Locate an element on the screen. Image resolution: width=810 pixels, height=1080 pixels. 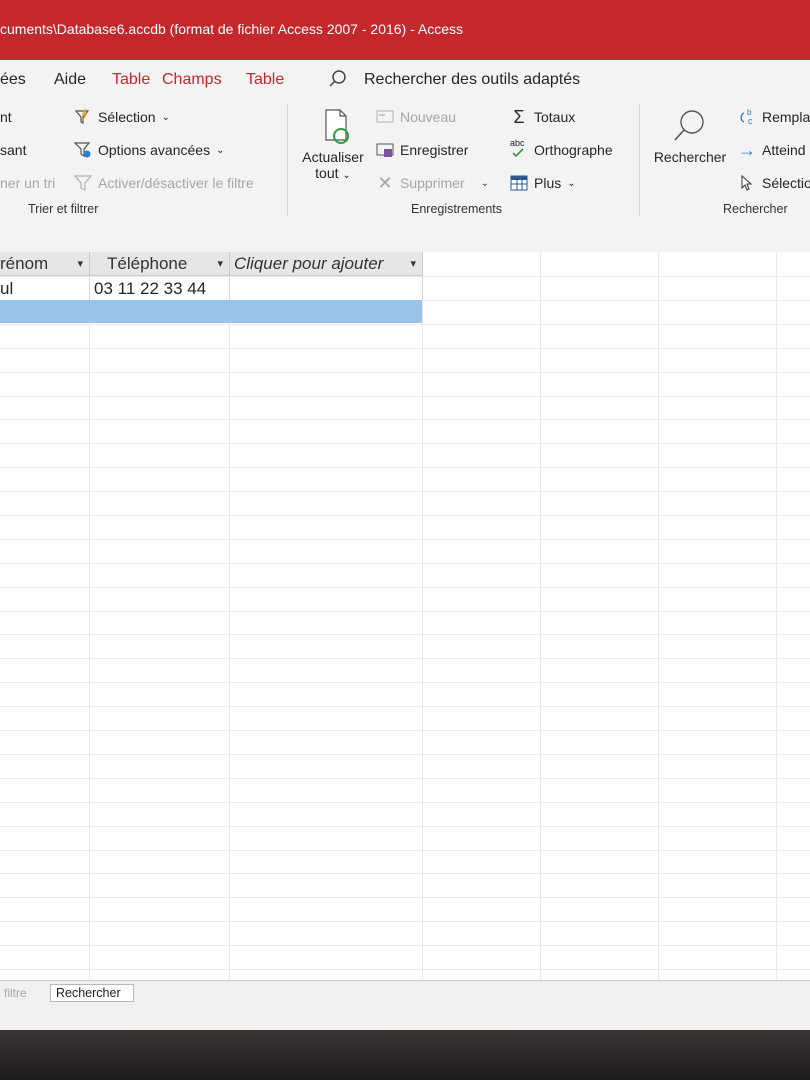
group-label-sort-filter: Trier et filtrer is located at coordinates (63, 209).